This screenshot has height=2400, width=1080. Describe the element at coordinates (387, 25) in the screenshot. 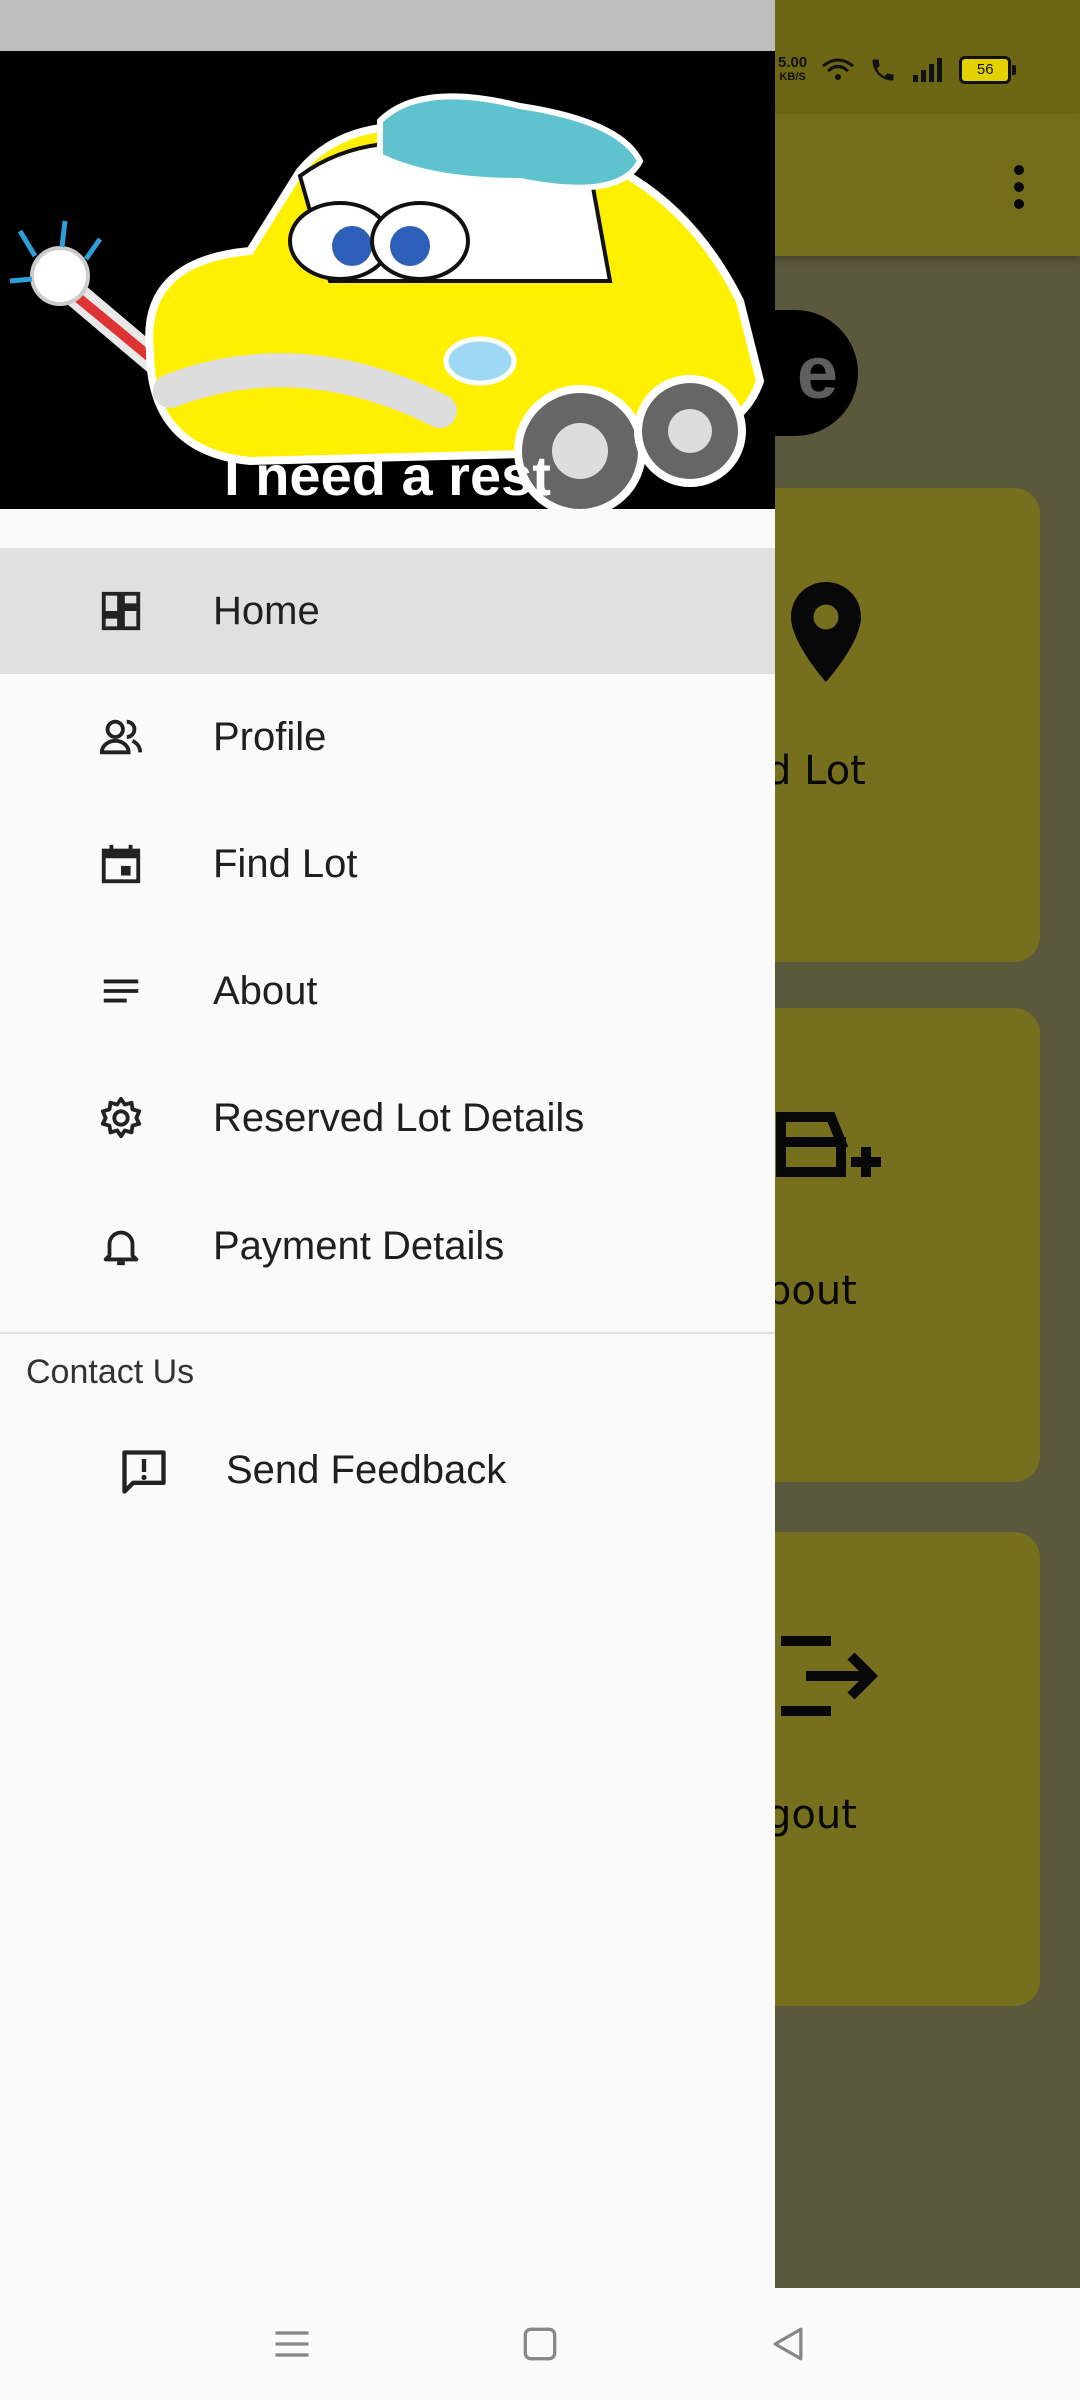

I see `drawer-status-bar` at that location.